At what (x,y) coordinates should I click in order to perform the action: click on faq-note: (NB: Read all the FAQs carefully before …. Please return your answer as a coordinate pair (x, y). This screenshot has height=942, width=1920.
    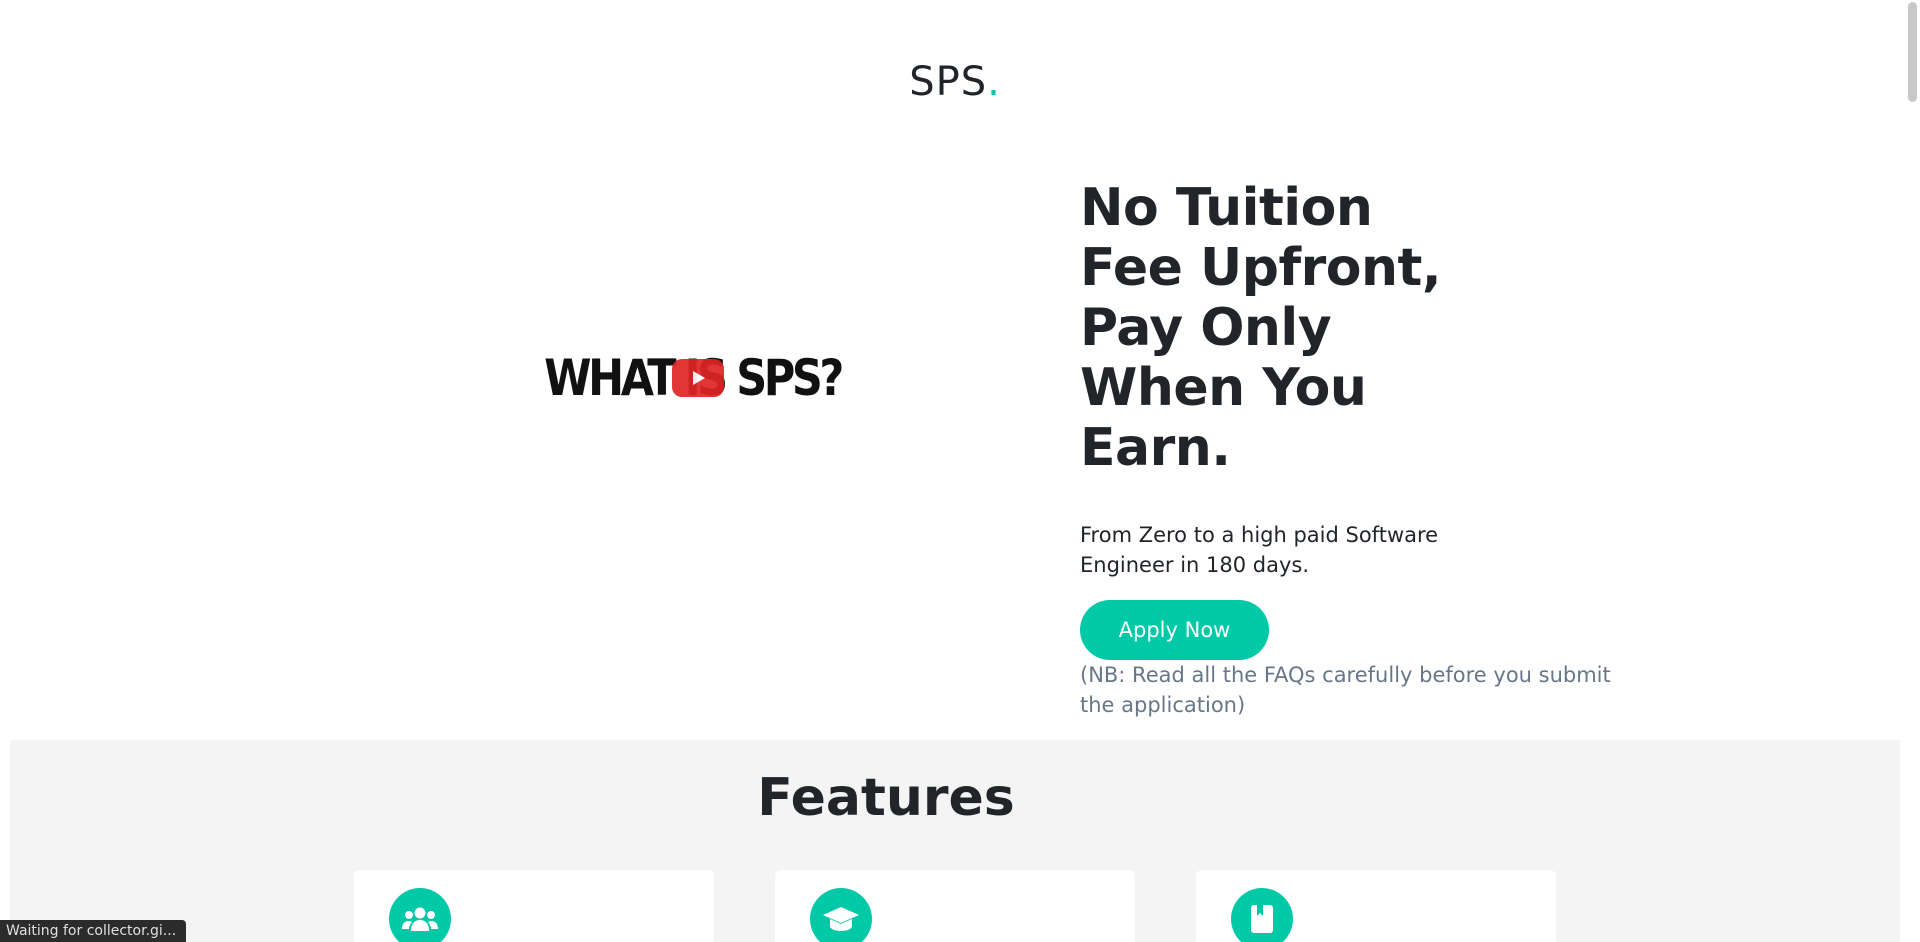
    Looking at the image, I should click on (1345, 690).